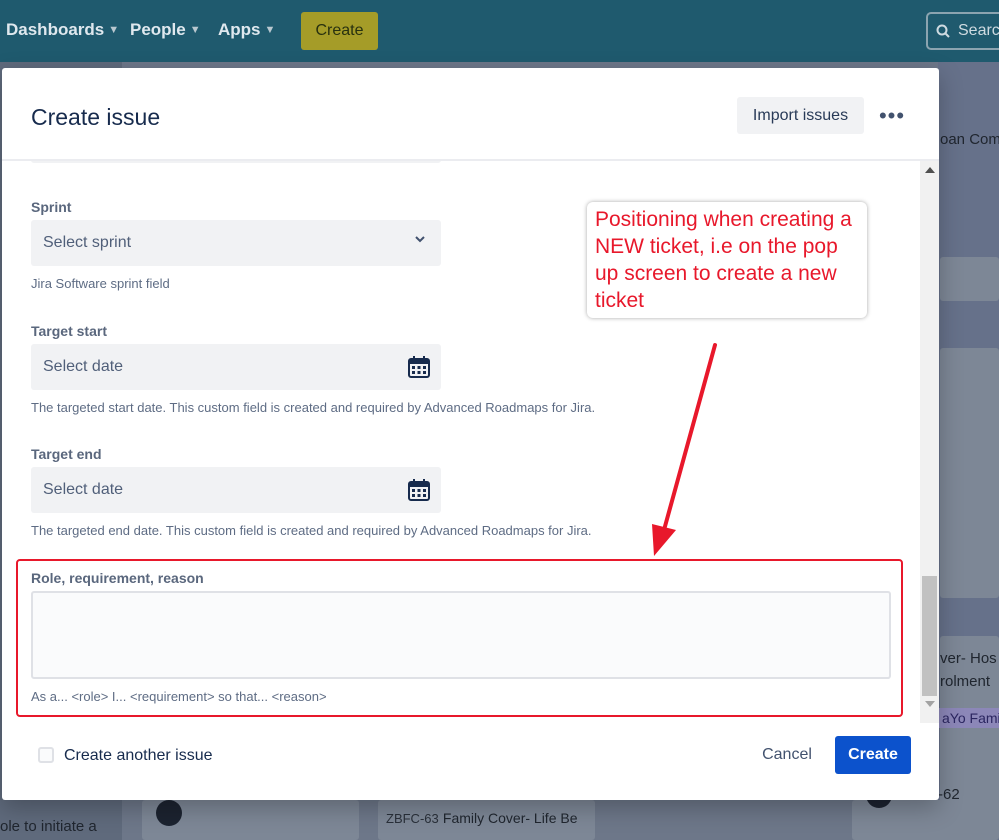  I want to click on sprint-help-text: Jira Software sprint field, so click(100, 283).